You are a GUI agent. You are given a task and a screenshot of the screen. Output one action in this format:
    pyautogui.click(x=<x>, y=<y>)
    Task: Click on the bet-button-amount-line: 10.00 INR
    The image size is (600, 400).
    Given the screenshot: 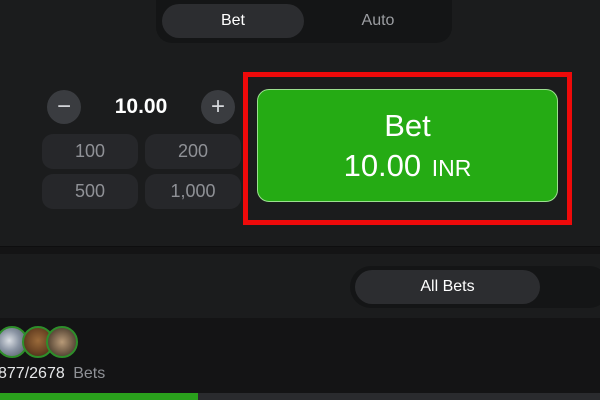 What is the action you would take?
    pyautogui.click(x=407, y=166)
    